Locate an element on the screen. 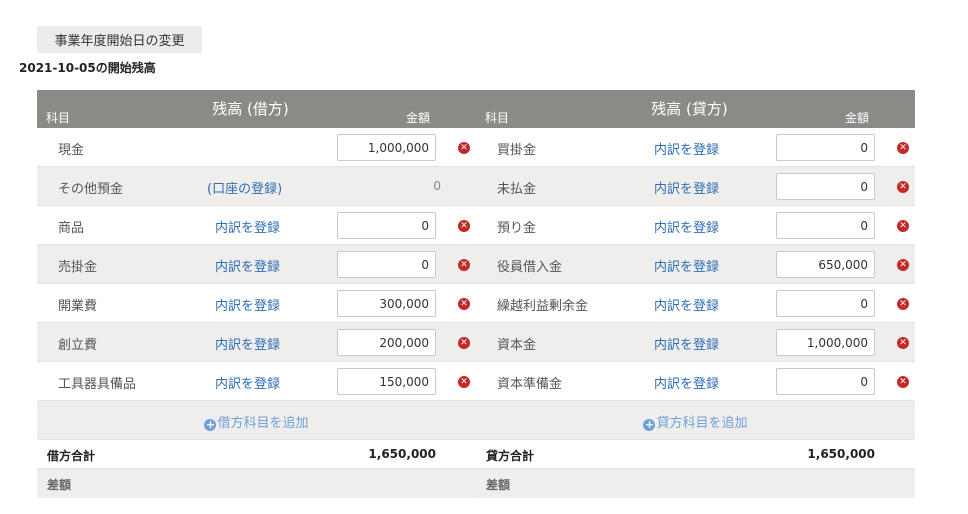  credit-total-value: 1,650,000 is located at coordinates (841, 454).